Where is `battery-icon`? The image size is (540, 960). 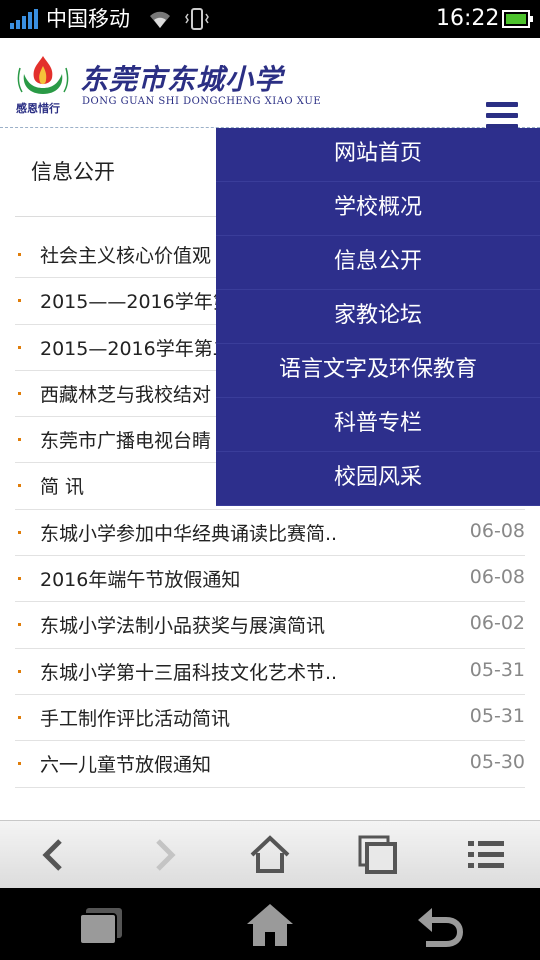 battery-icon is located at coordinates (517, 19).